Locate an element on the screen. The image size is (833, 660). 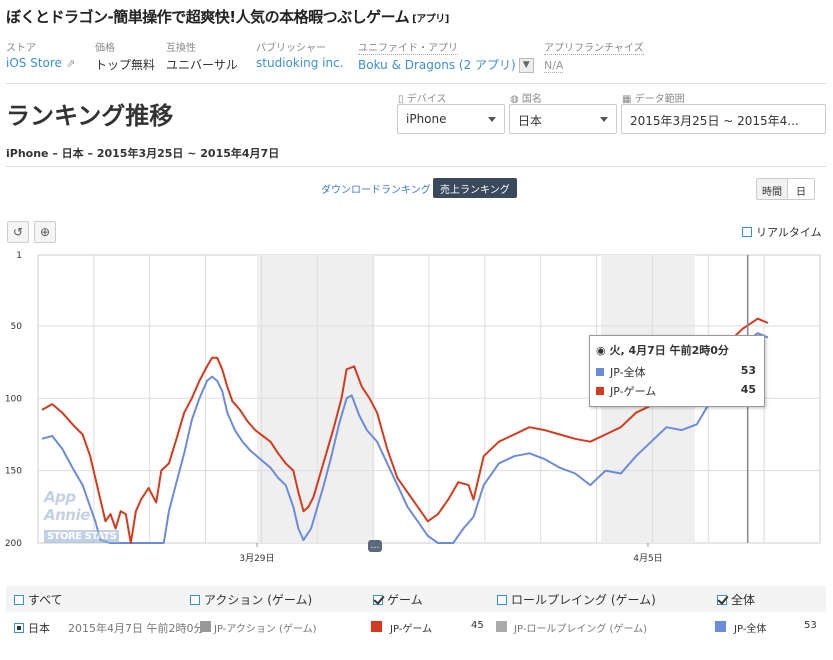
tooltip-label: JP-全体 is located at coordinates (628, 372).